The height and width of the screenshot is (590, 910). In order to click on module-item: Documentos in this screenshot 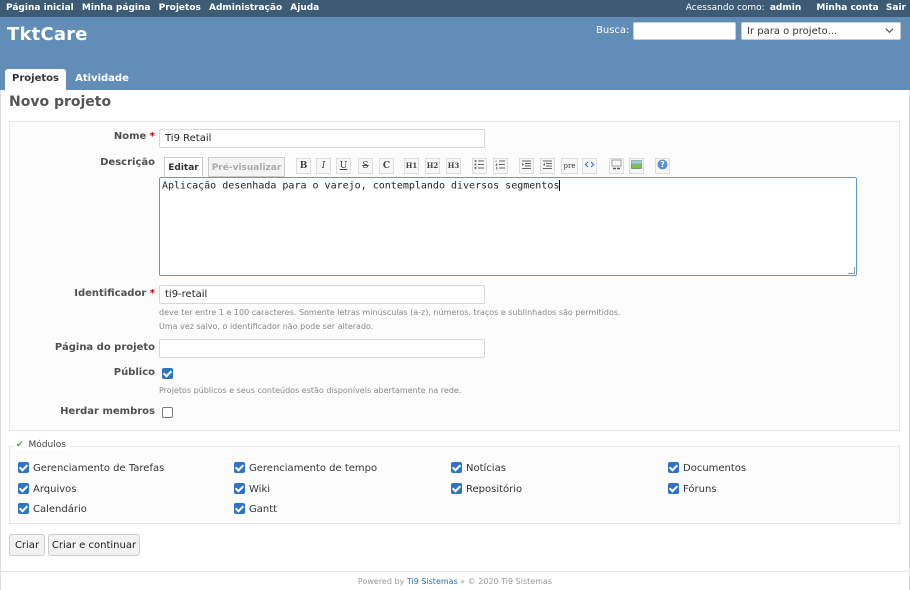, I will do `click(707, 468)`.